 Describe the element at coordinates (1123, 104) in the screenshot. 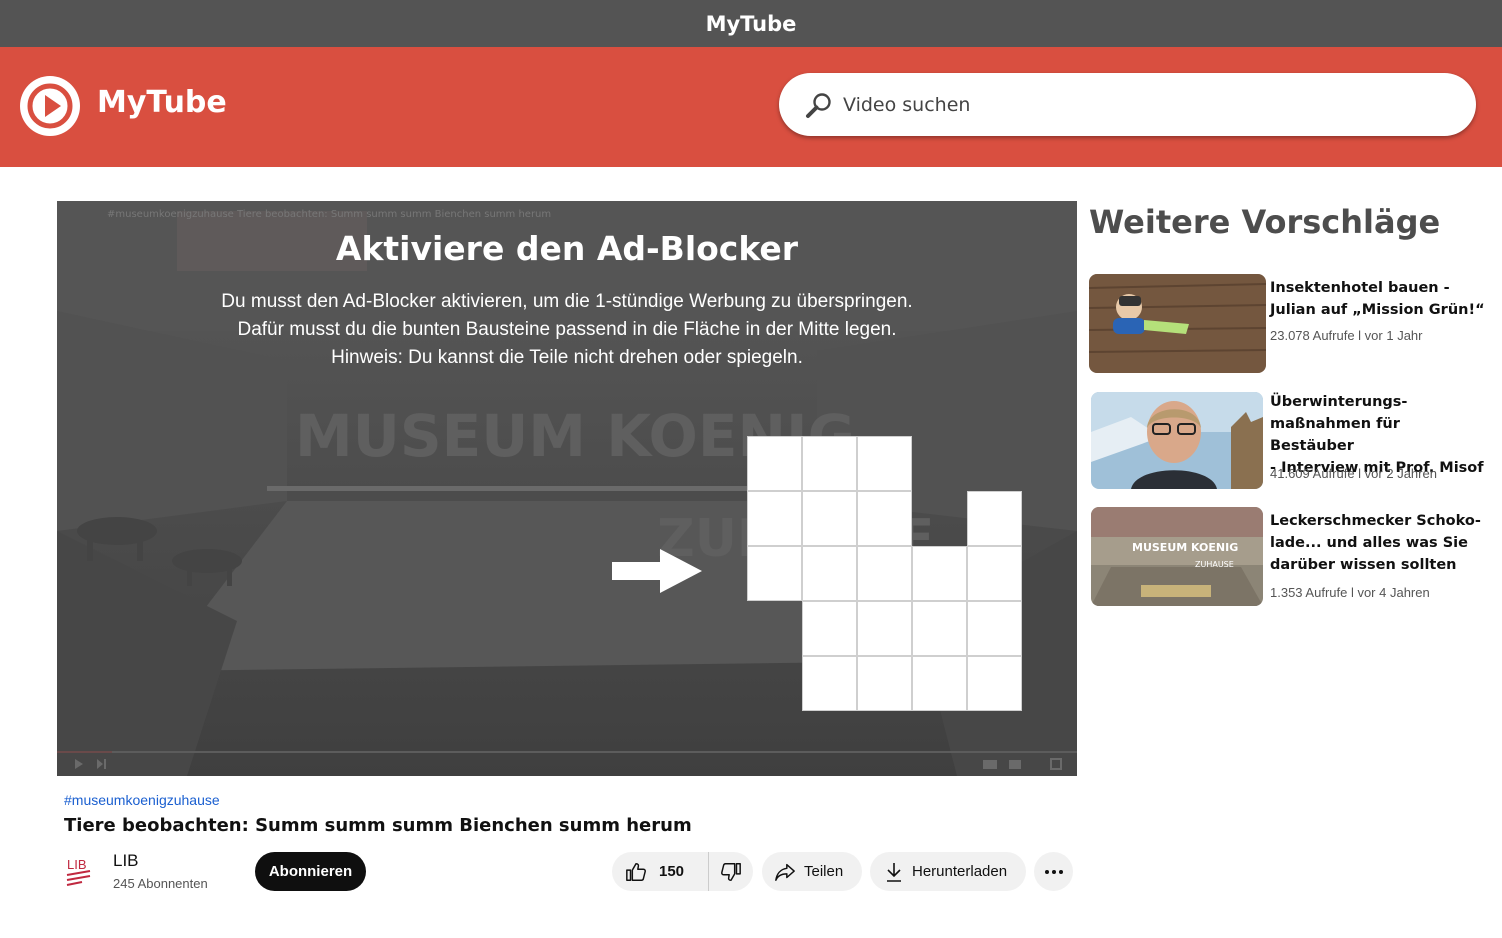

I see `search-input` at that location.